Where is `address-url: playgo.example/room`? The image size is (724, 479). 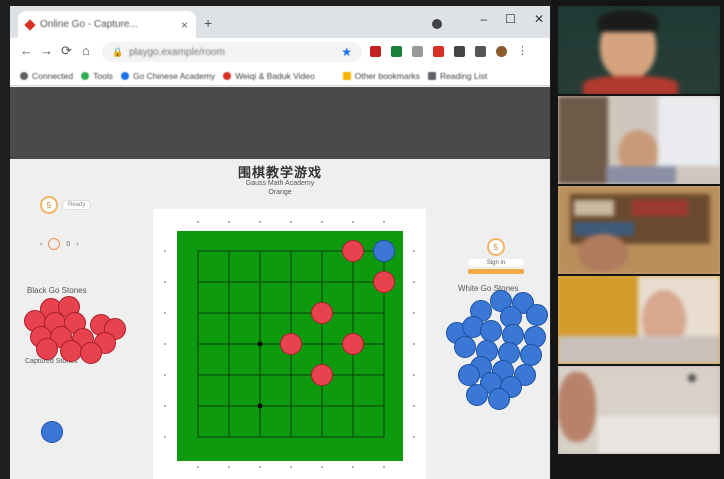
address-url: playgo.example/room is located at coordinates (232, 52).